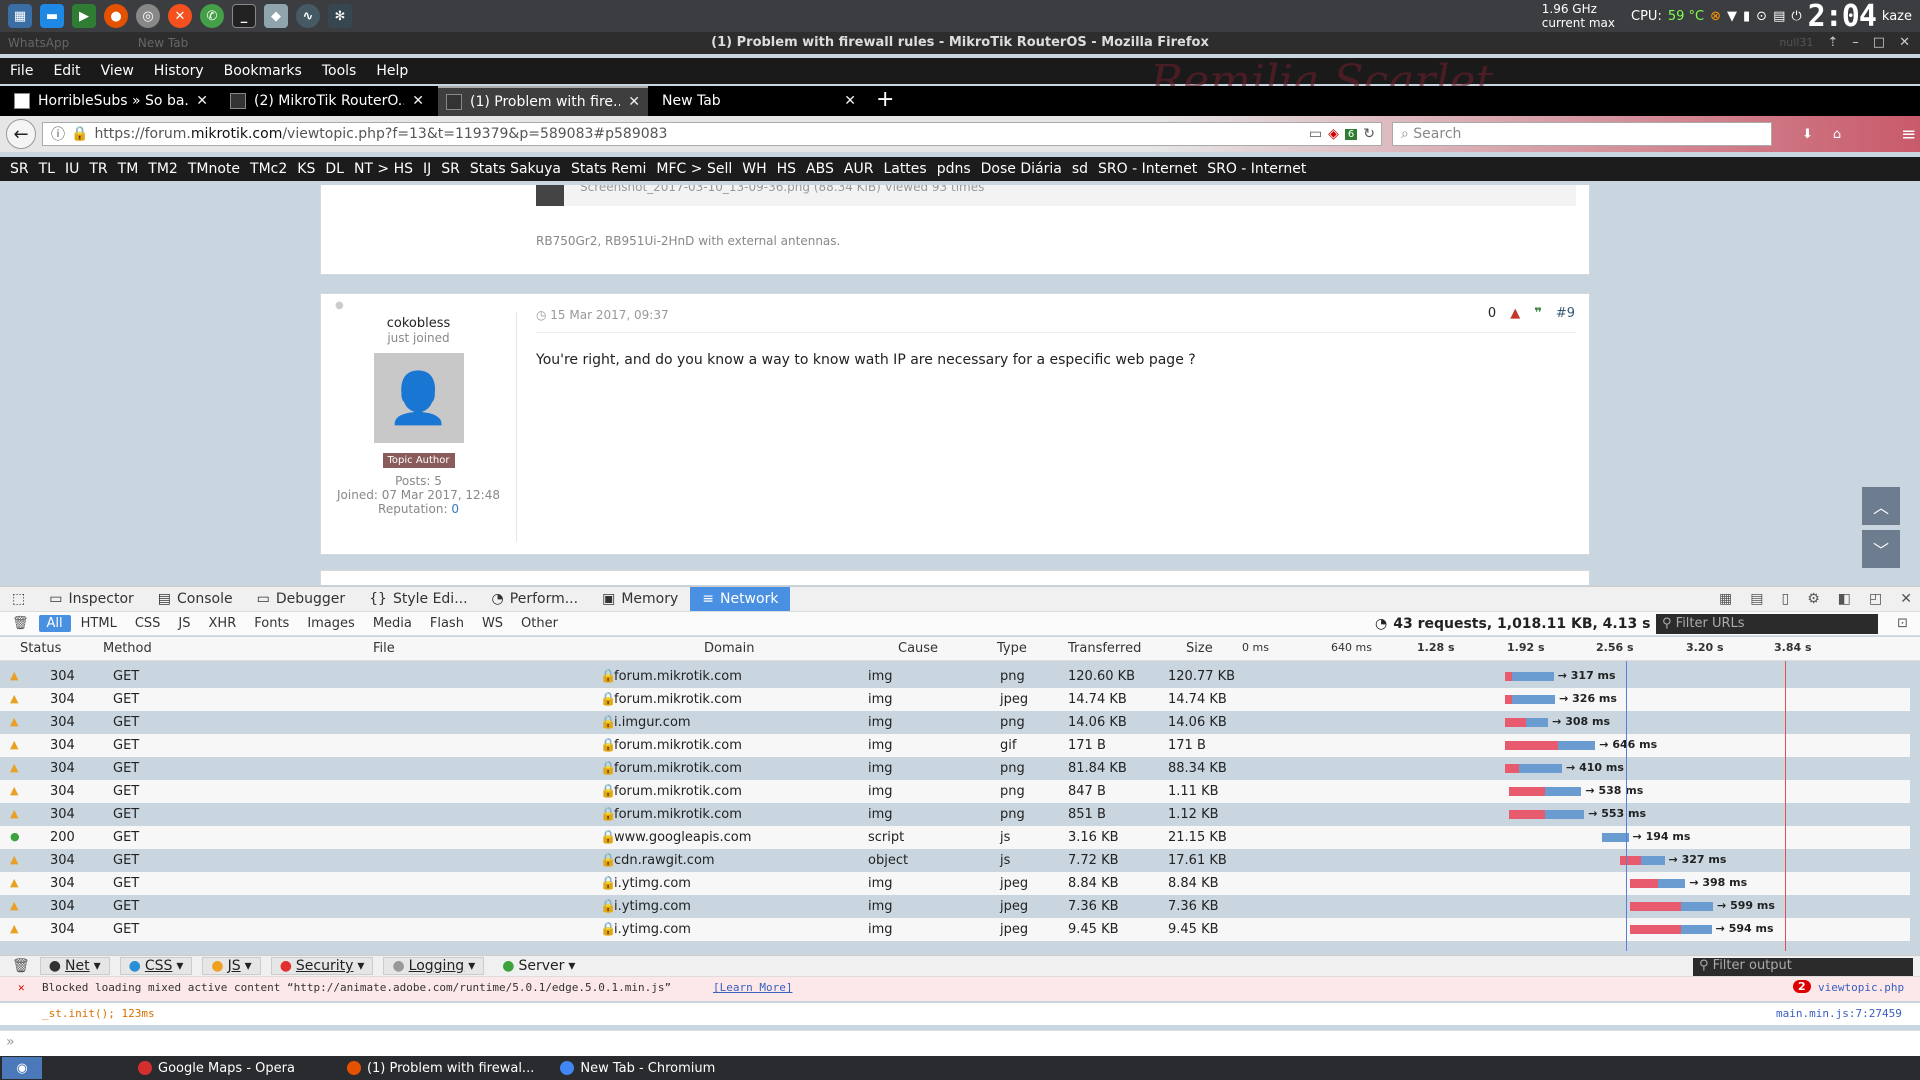 This screenshot has width=1920, height=1080. What do you see at coordinates (752, 987) in the screenshot?
I see `learn-more-link: [Learn More]` at bounding box center [752, 987].